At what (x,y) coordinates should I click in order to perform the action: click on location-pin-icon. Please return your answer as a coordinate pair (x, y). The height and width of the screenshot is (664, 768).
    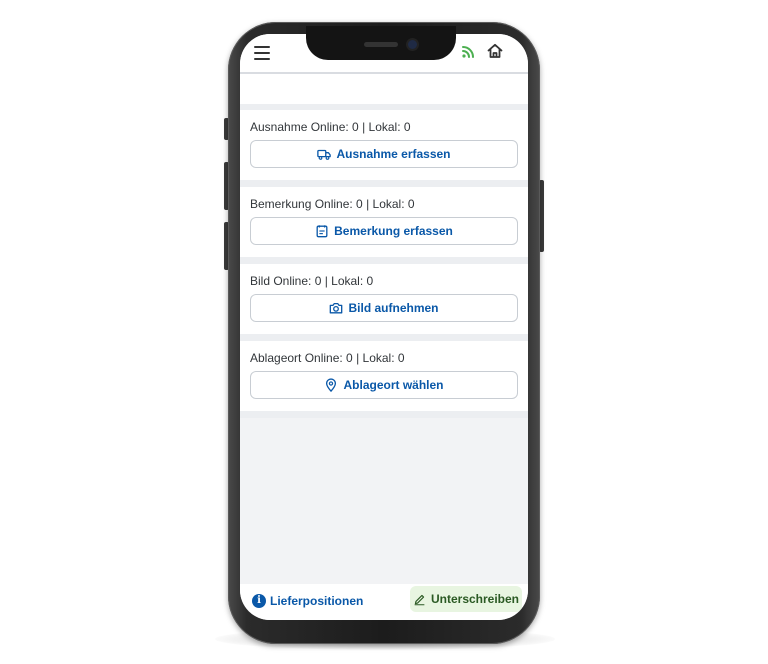
    Looking at the image, I should click on (331, 385).